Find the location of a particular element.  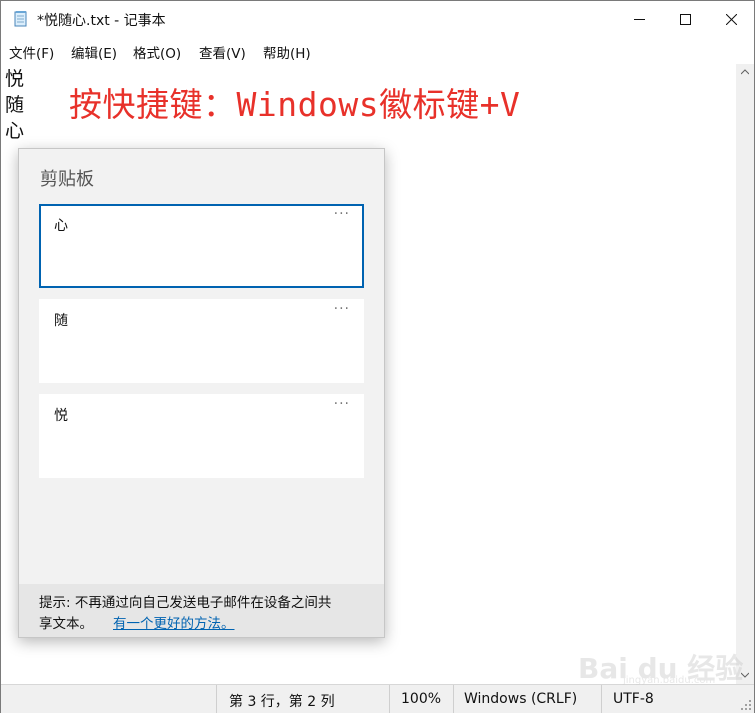

minimize-icon is located at coordinates (639, 19).